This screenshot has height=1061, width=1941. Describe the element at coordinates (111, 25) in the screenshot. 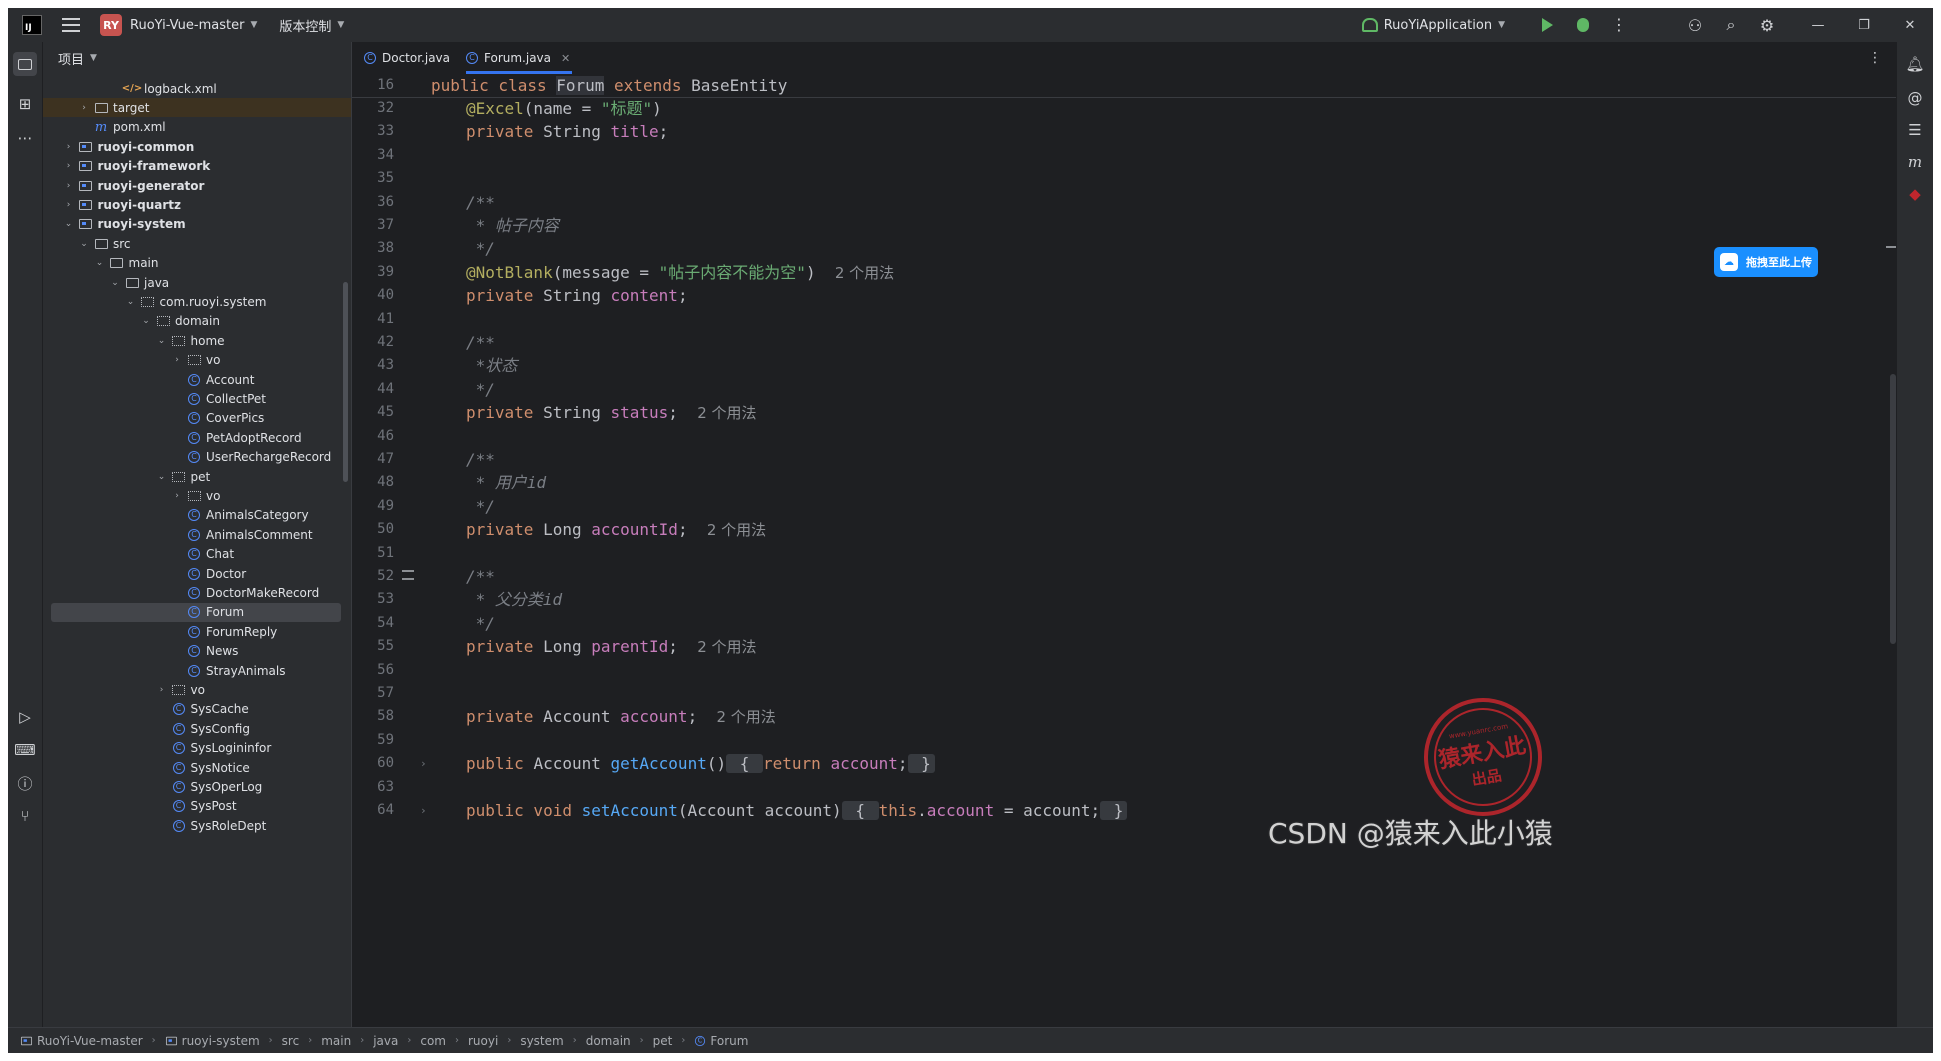

I see `project-badge: RY` at that location.